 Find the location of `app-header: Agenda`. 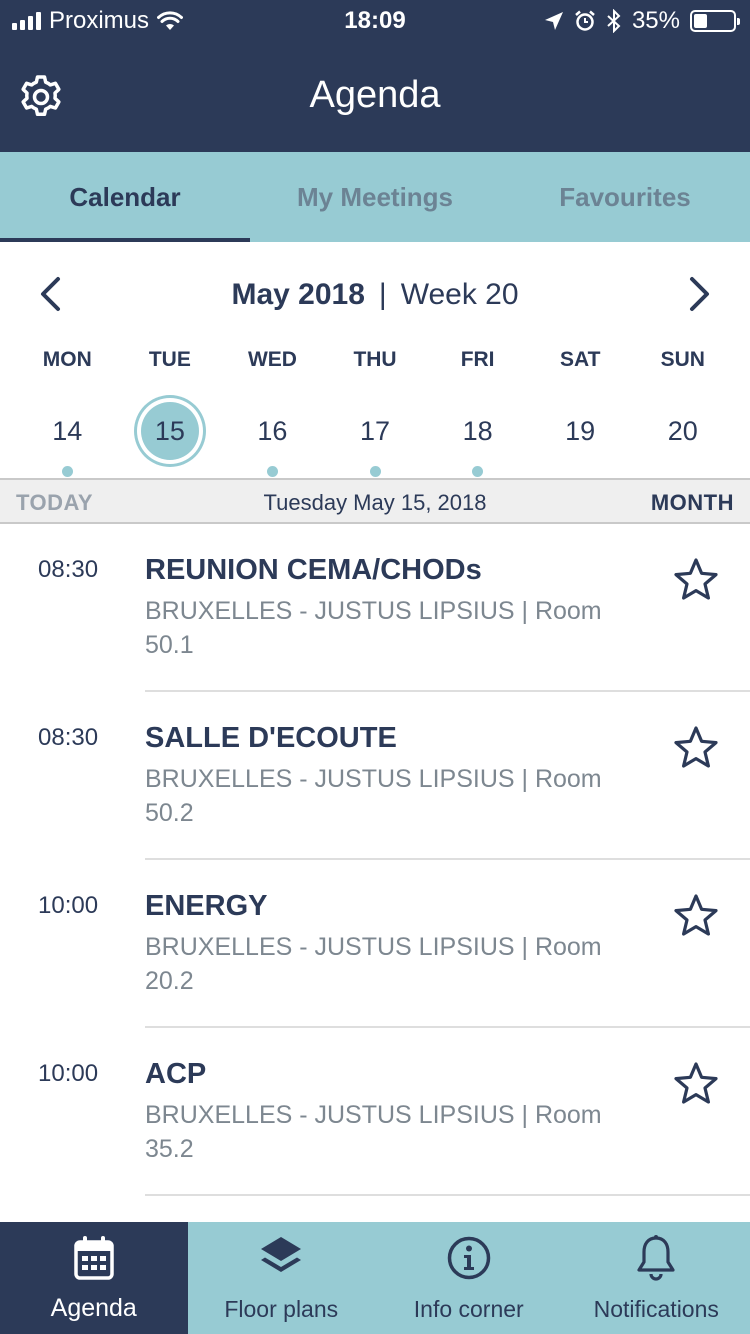

app-header: Agenda is located at coordinates (375, 96).